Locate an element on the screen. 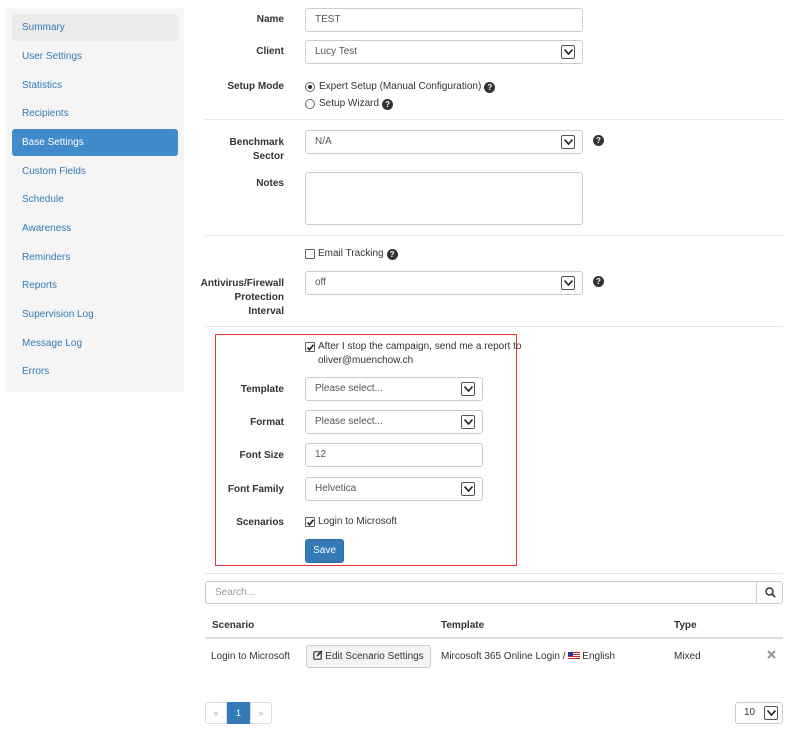 This screenshot has height=736, width=800. font-size-input: 12 is located at coordinates (394, 455).